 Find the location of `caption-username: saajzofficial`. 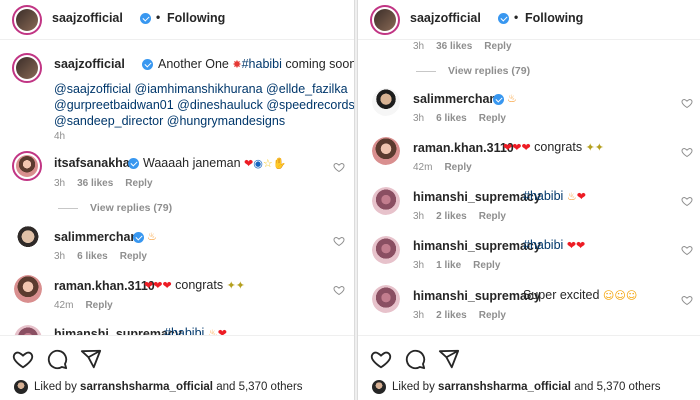

caption-username: saajzofficial is located at coordinates (89, 64).